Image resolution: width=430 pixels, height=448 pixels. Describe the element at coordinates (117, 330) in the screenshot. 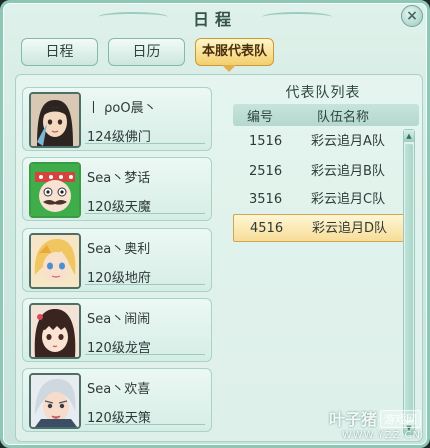

I see `member-card: Sea丶闹闹 120级龙宫` at that location.